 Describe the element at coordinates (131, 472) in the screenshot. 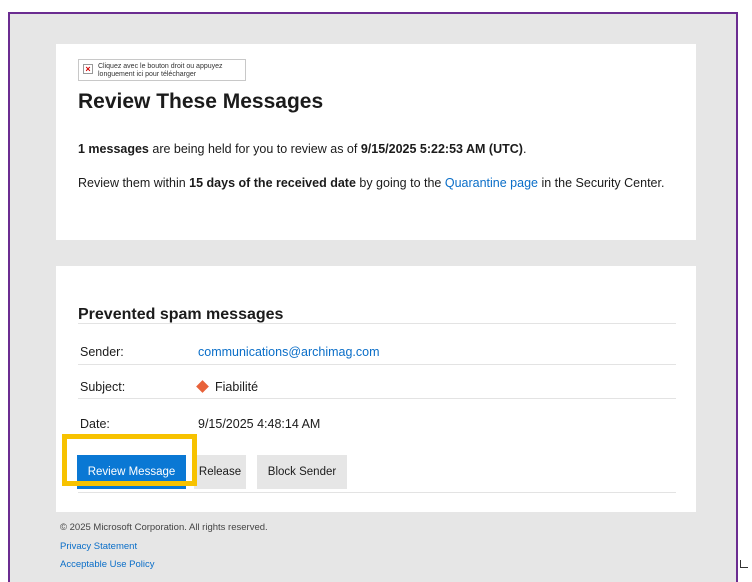

I see `review-message-button: Review Message` at that location.